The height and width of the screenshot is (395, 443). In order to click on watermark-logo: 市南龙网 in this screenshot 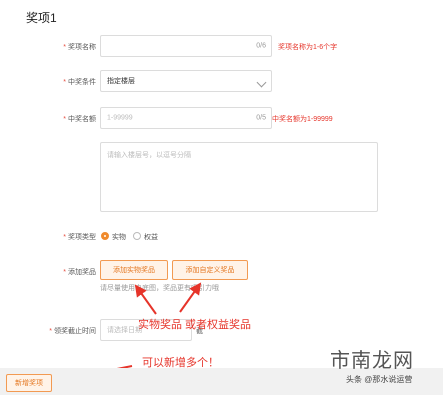, I will do `click(372, 360)`.